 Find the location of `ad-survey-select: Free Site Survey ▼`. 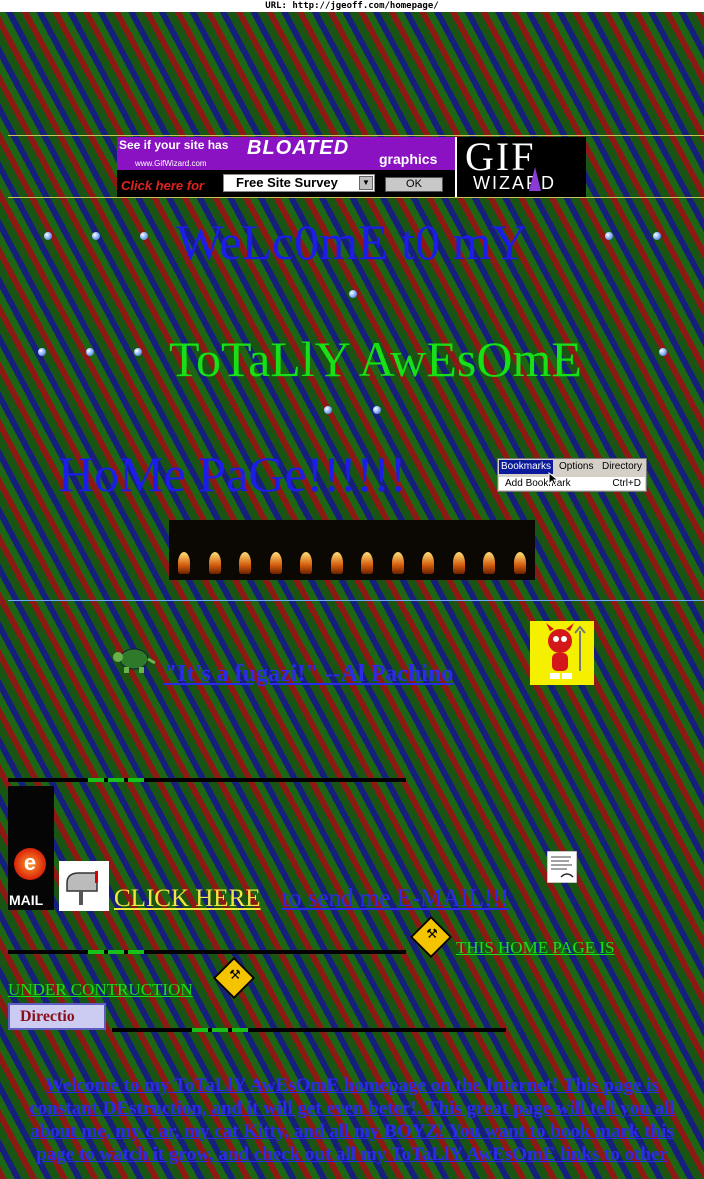

ad-survey-select: Free Site Survey ▼ is located at coordinates (299, 183).